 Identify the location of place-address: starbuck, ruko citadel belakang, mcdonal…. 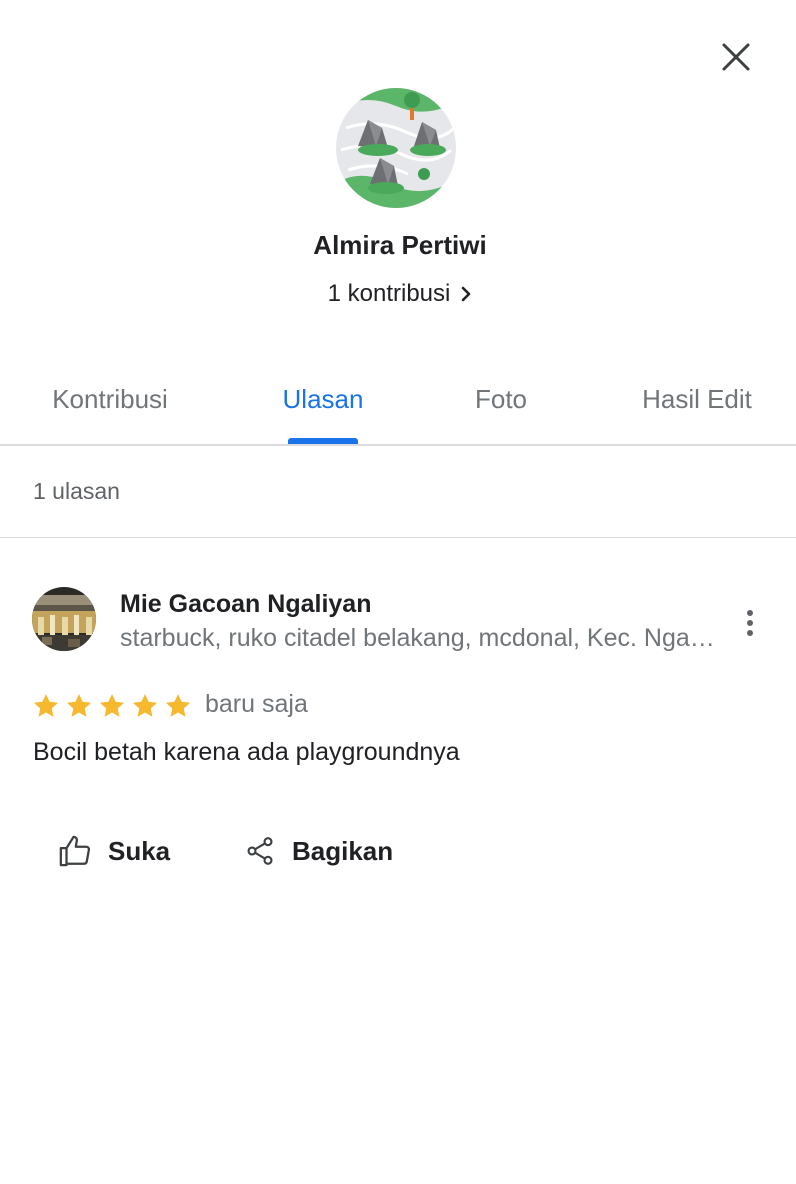
(420, 638).